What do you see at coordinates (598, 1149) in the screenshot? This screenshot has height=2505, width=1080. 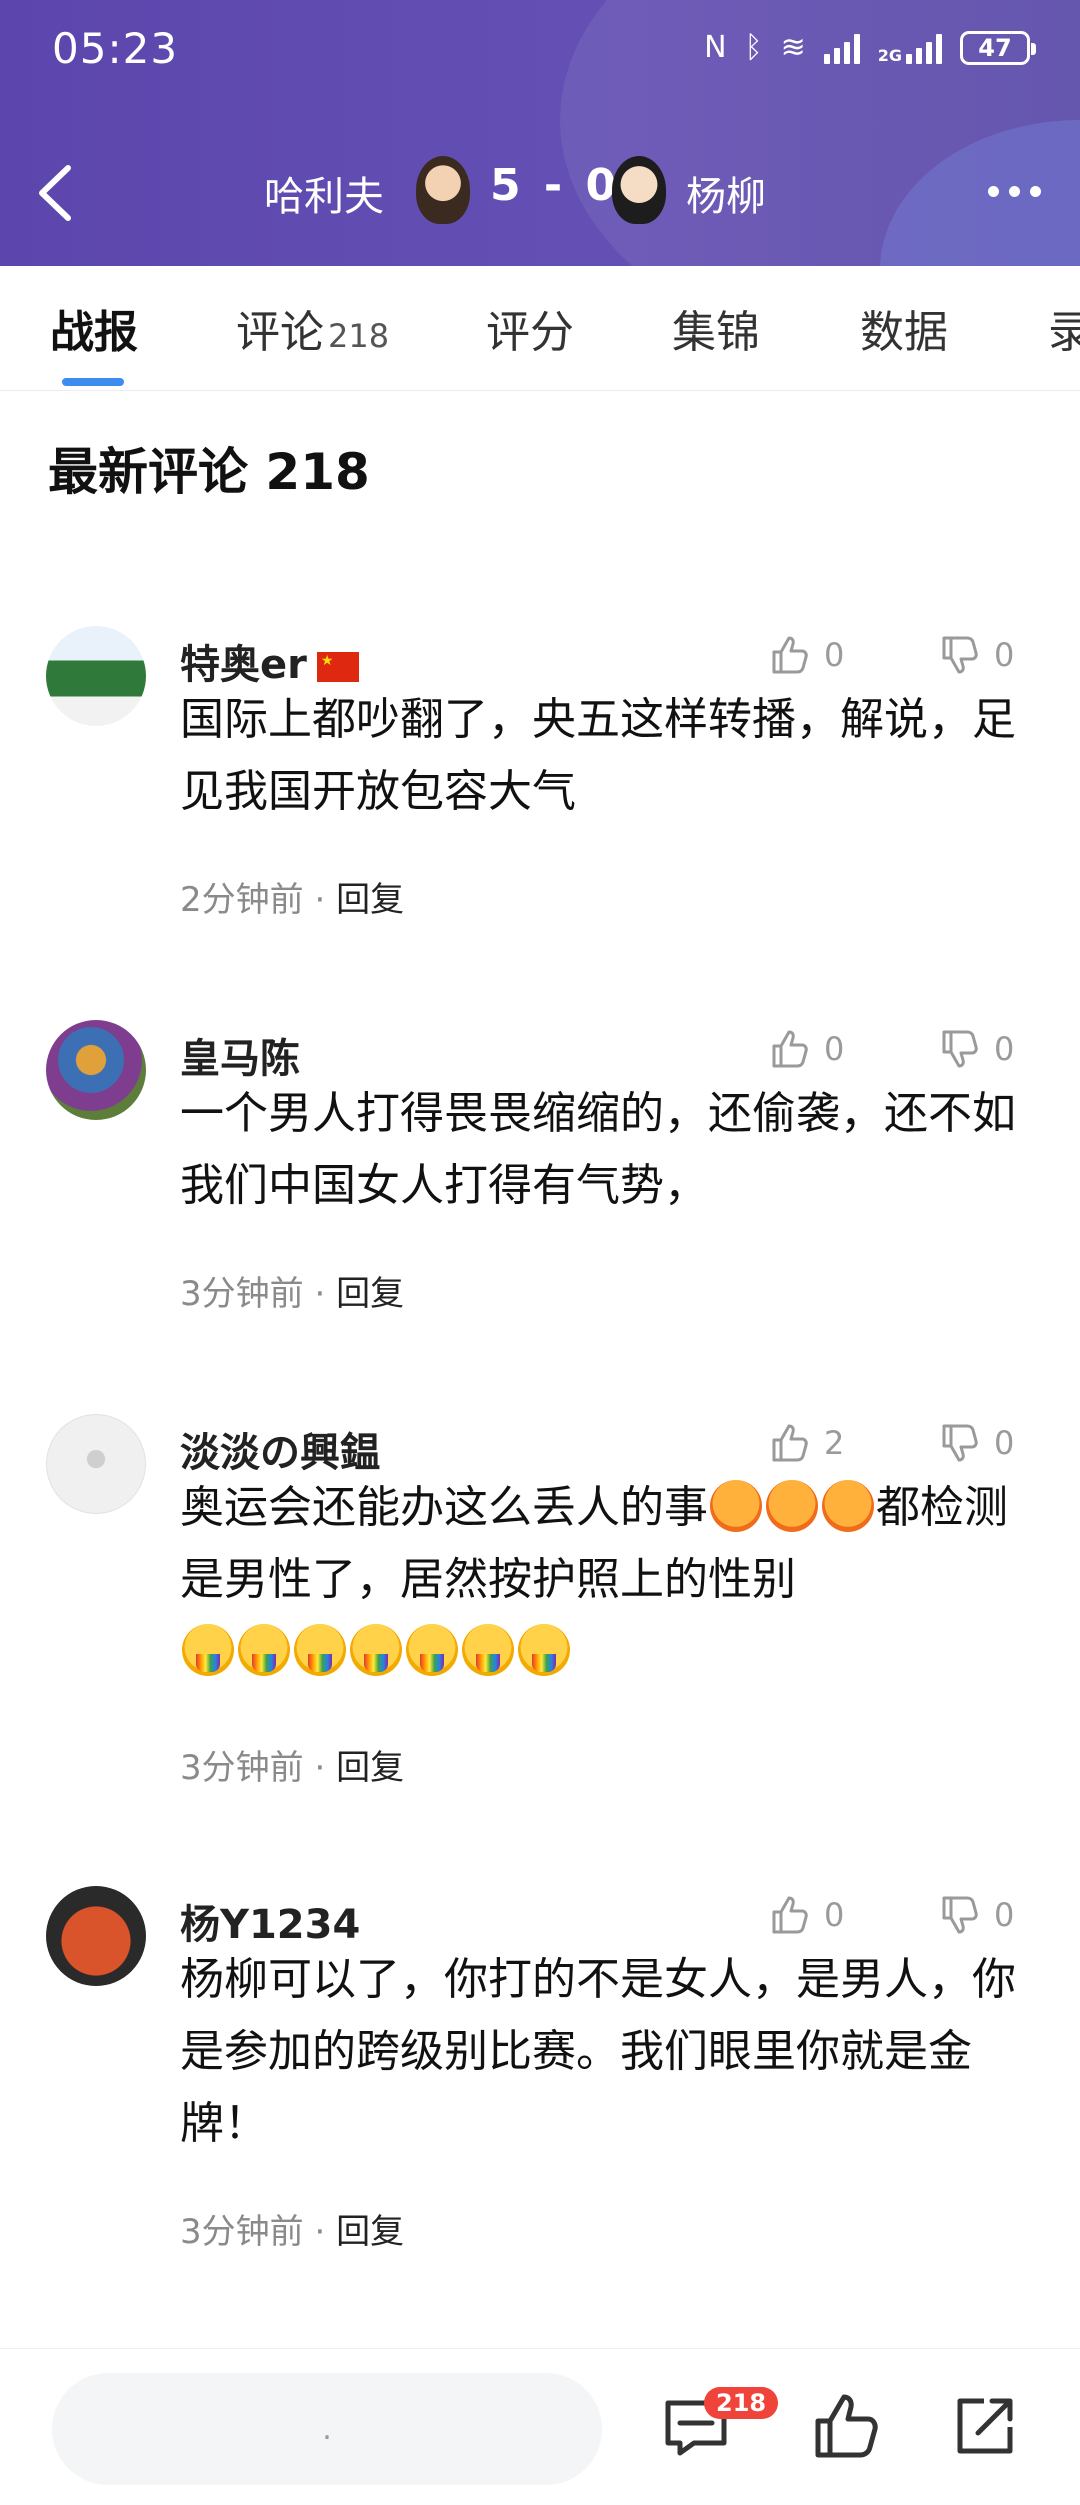 I see `comment-text: 一个男人打得畏畏缩缩的，还偷袭，还不如我们中国女人打得有气势，` at bounding box center [598, 1149].